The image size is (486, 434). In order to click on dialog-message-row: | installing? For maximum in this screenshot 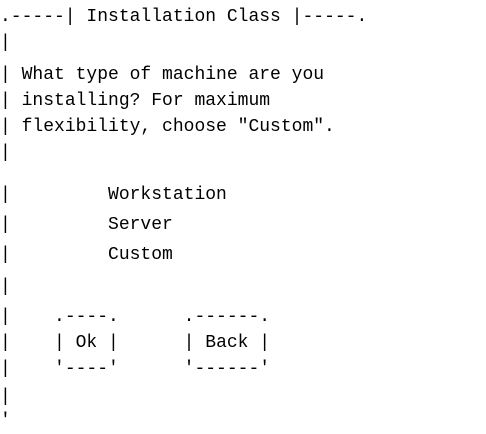, I will do `click(135, 101)`.